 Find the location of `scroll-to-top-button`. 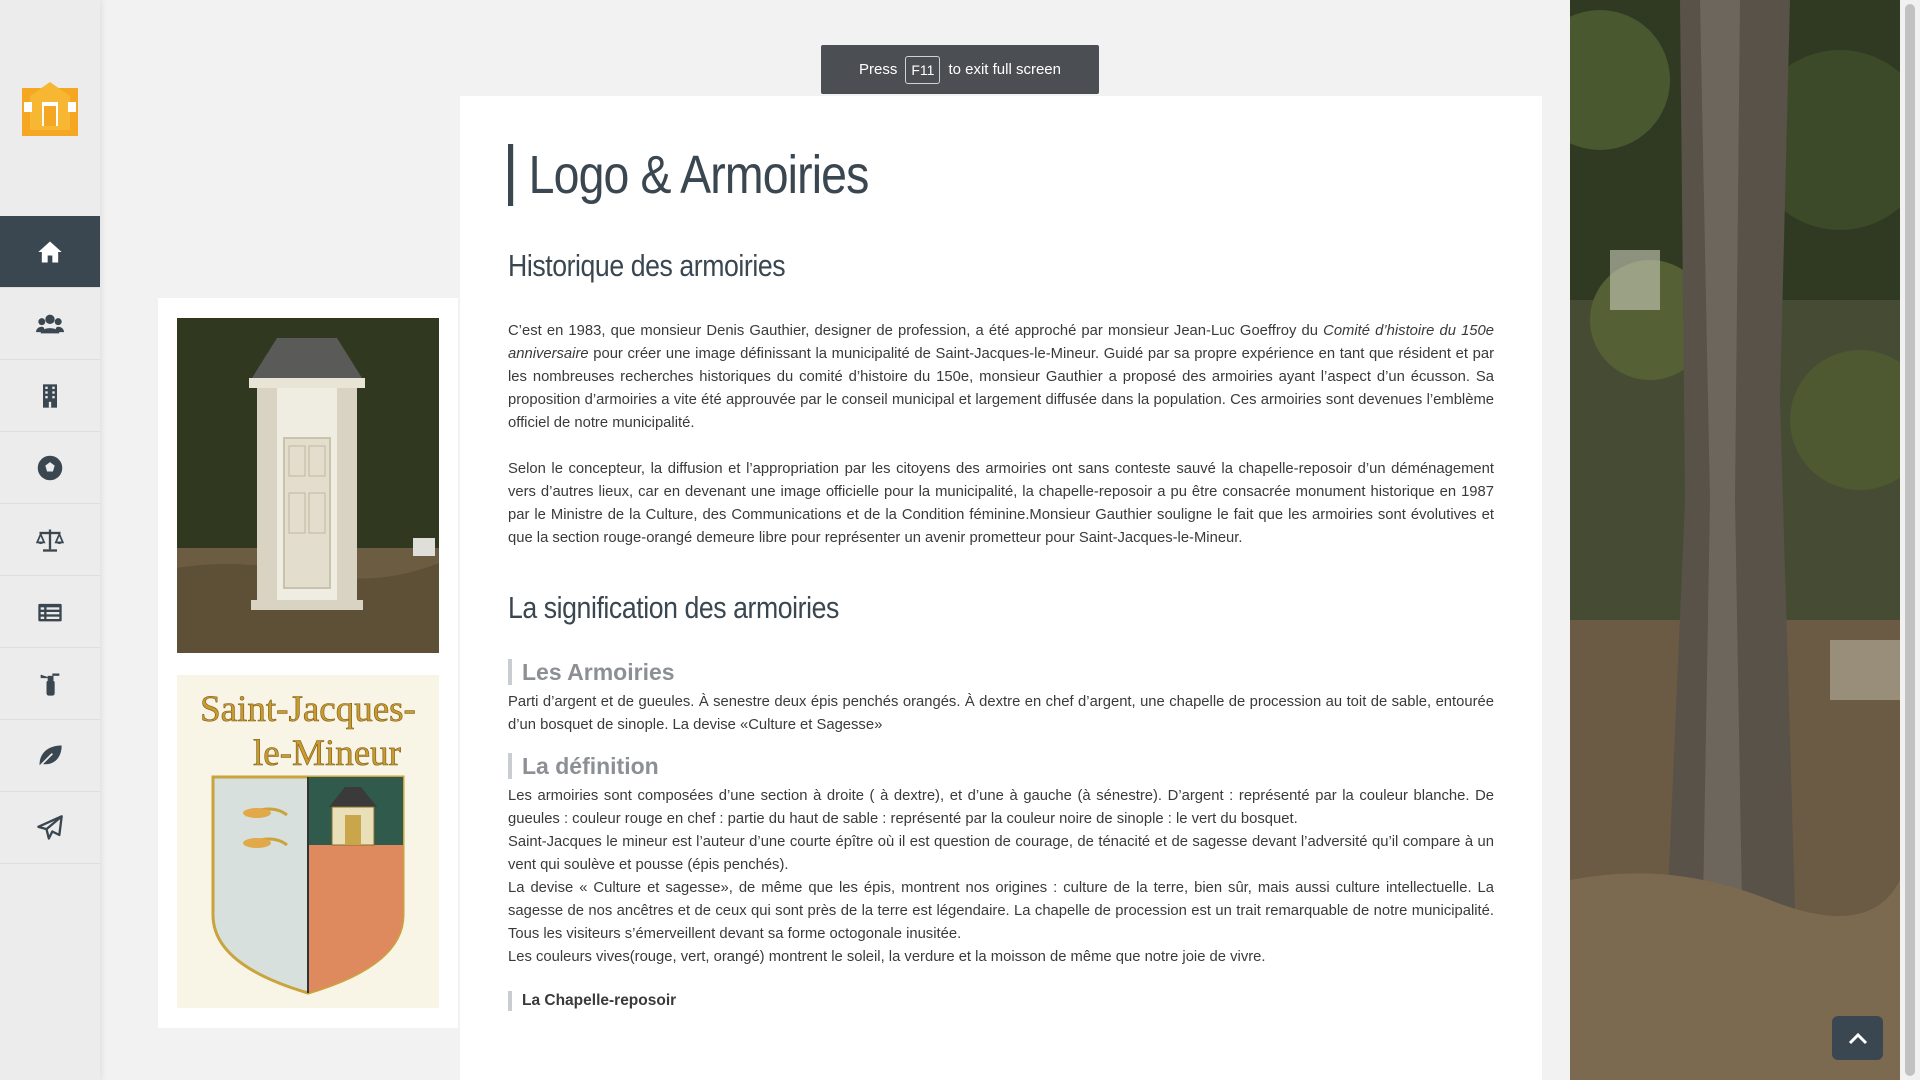

scroll-to-top-button is located at coordinates (1857, 1038).